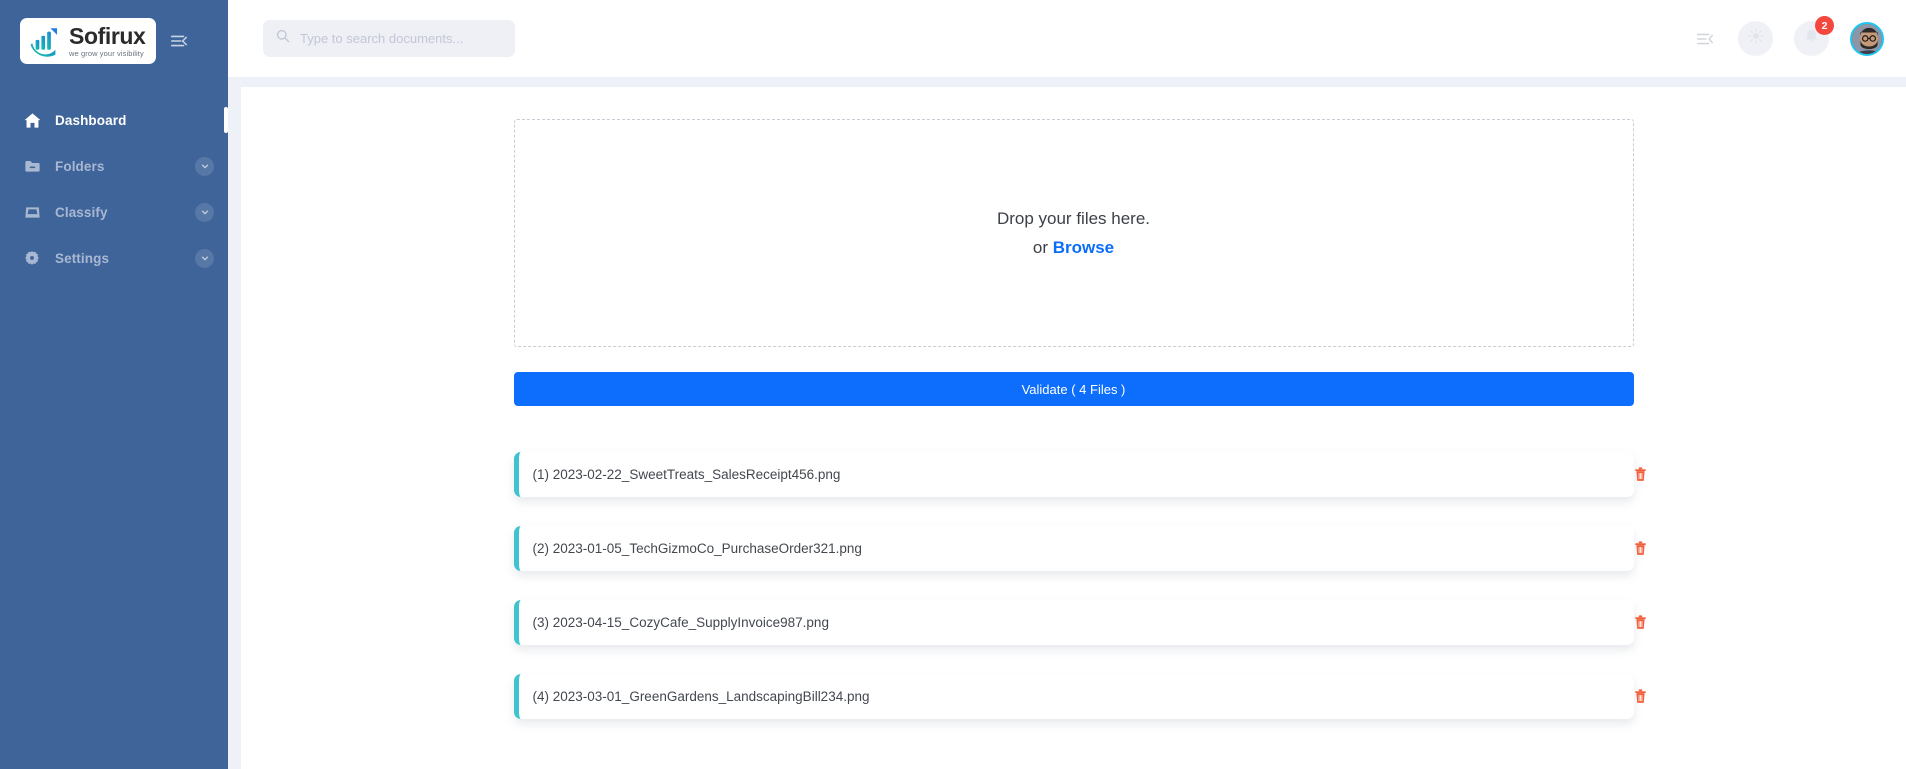 This screenshot has width=1906, height=769. I want to click on dropzone-secondary-text: or Browse, so click(1073, 248).